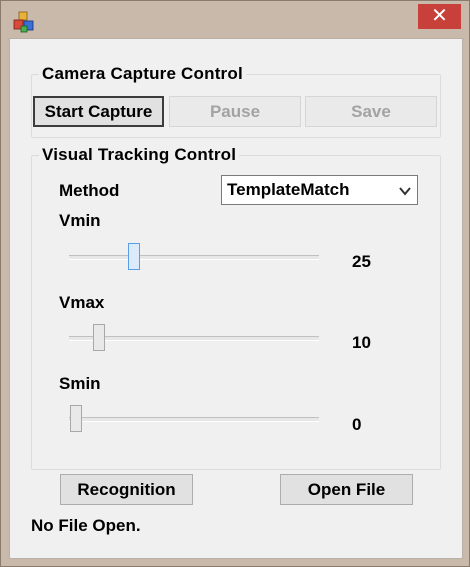  What do you see at coordinates (194, 338) in the screenshot?
I see `vmax-slider-track` at bounding box center [194, 338].